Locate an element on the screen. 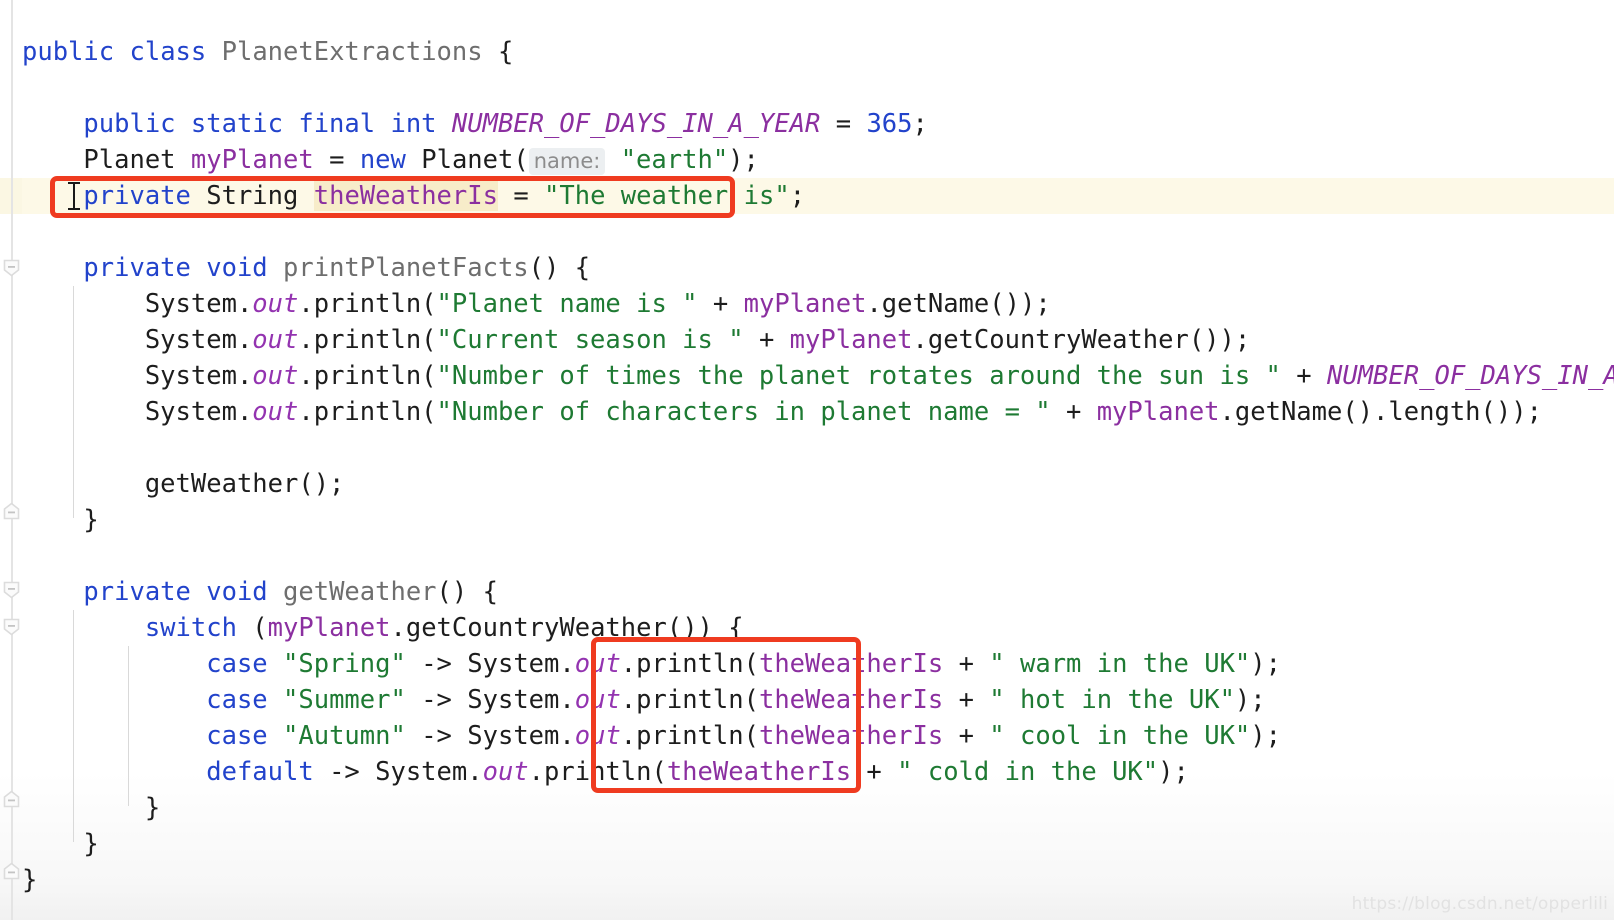 The height and width of the screenshot is (920, 1614). token-open-paren: ( is located at coordinates (252, 628).